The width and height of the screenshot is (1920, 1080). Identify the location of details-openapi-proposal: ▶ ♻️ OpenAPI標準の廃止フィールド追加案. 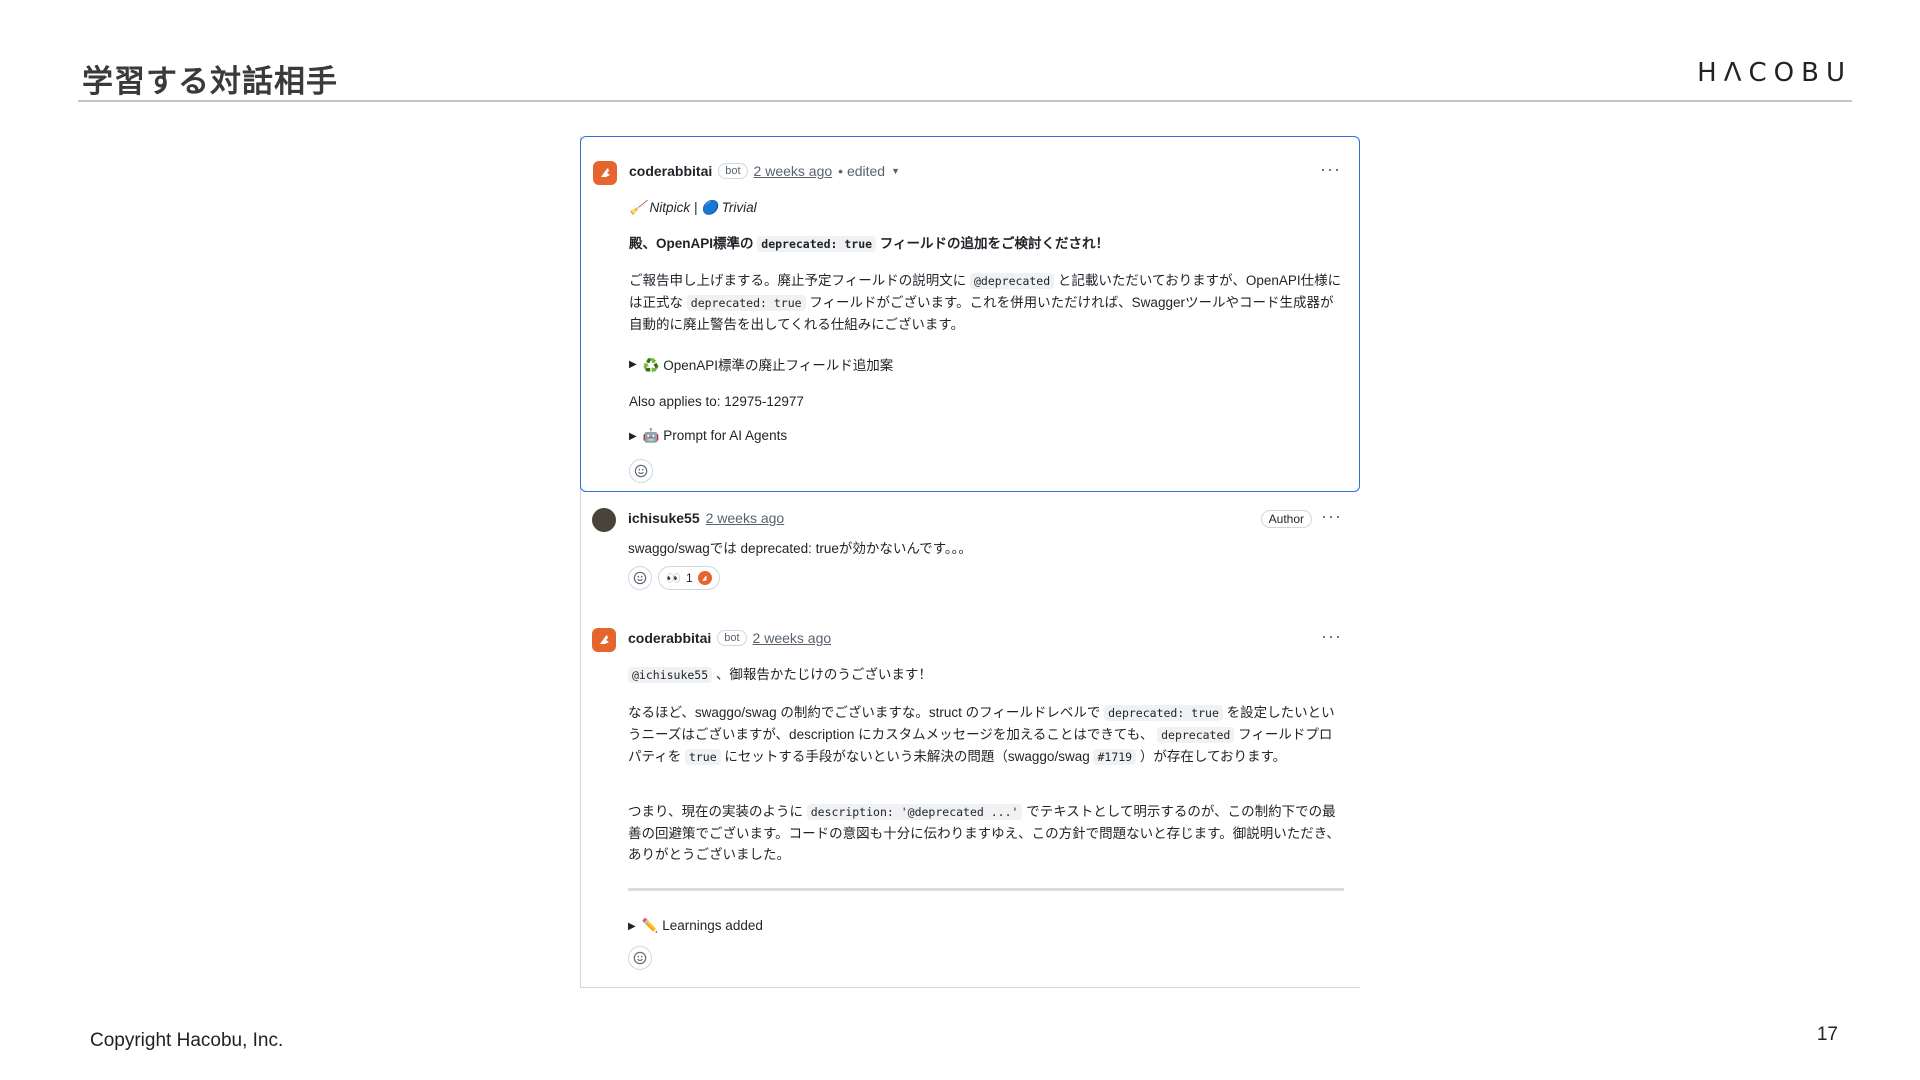
(761, 364).